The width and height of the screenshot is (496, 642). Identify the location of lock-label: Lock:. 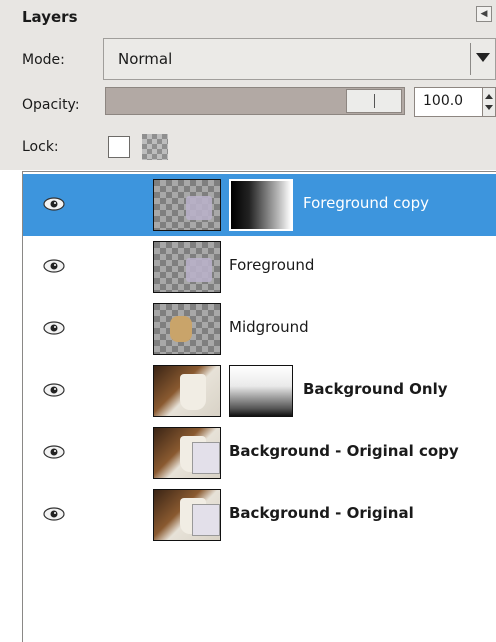
(40, 147).